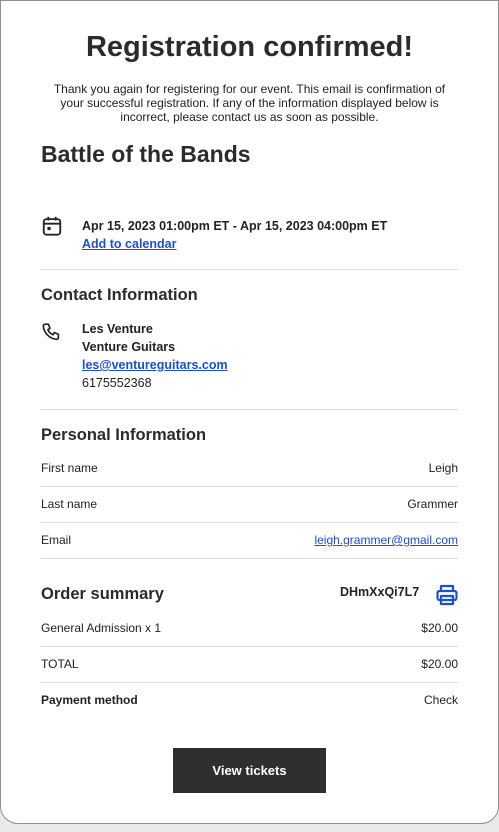  What do you see at coordinates (129, 244) in the screenshot?
I see `add-to-calendar-link: Add to calendar` at bounding box center [129, 244].